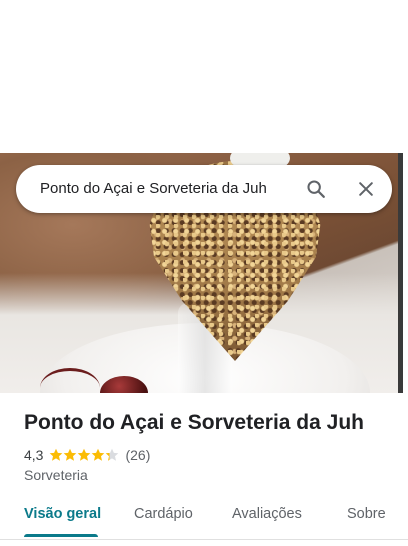 Image resolution: width=408 pixels, height=546 pixels. Describe the element at coordinates (194, 422) in the screenshot. I see `place-title: Ponto do Açai e Sorveteria da Juh` at that location.